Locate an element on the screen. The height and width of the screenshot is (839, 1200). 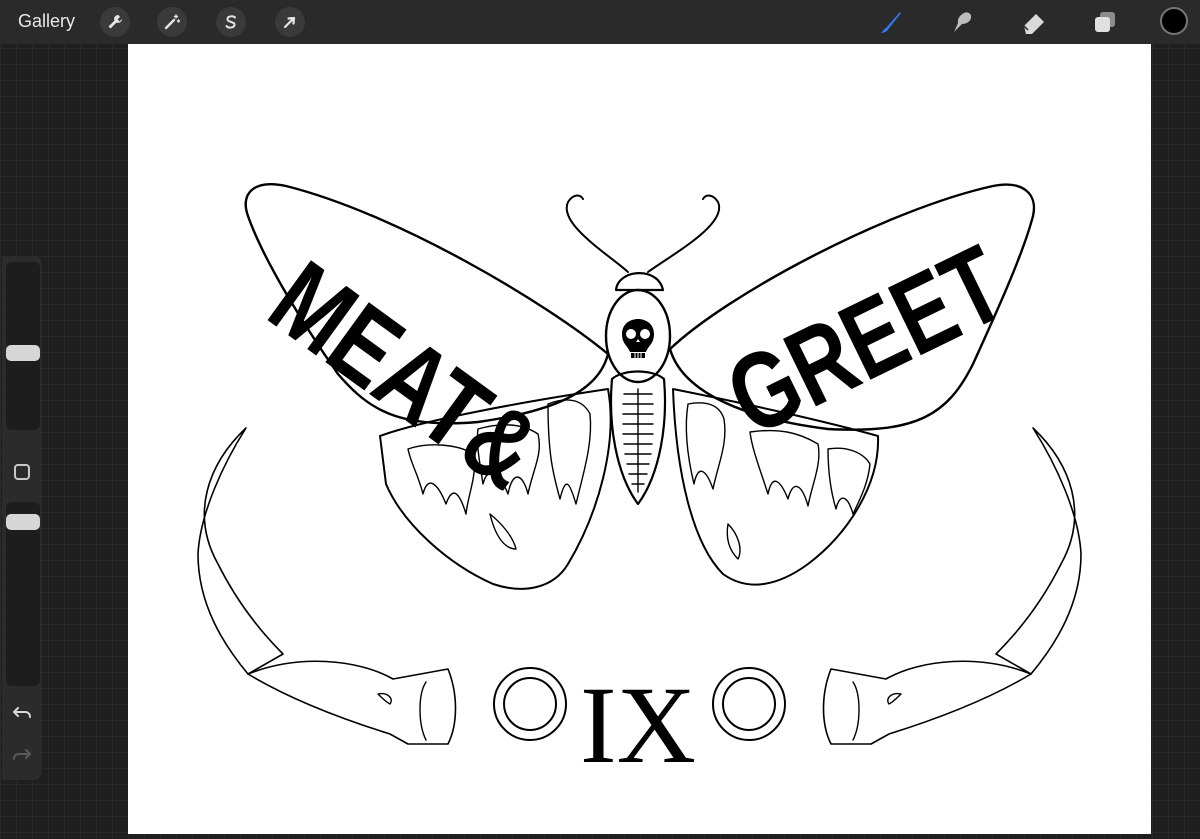
spine-segments is located at coordinates (638, 440).